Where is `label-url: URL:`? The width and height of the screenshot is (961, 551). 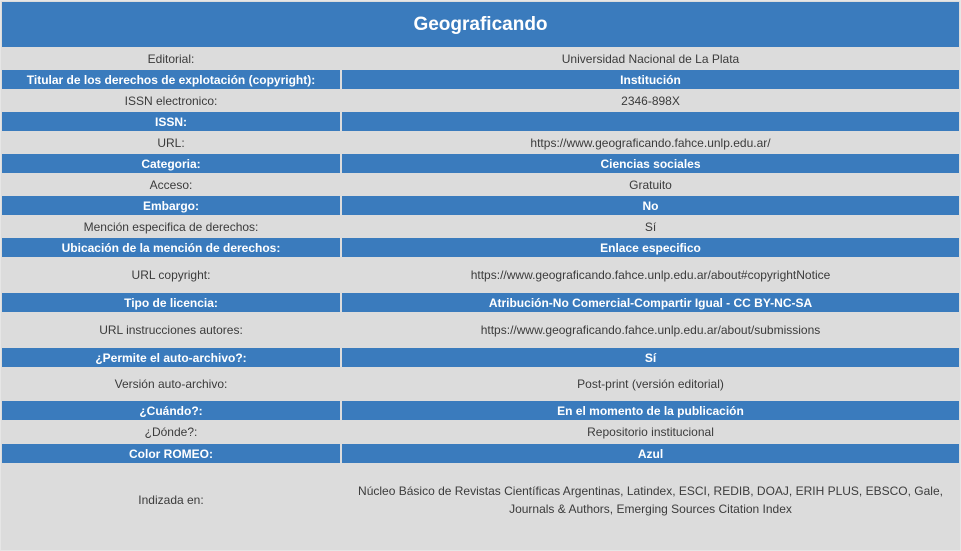
label-url: URL: is located at coordinates (171, 142).